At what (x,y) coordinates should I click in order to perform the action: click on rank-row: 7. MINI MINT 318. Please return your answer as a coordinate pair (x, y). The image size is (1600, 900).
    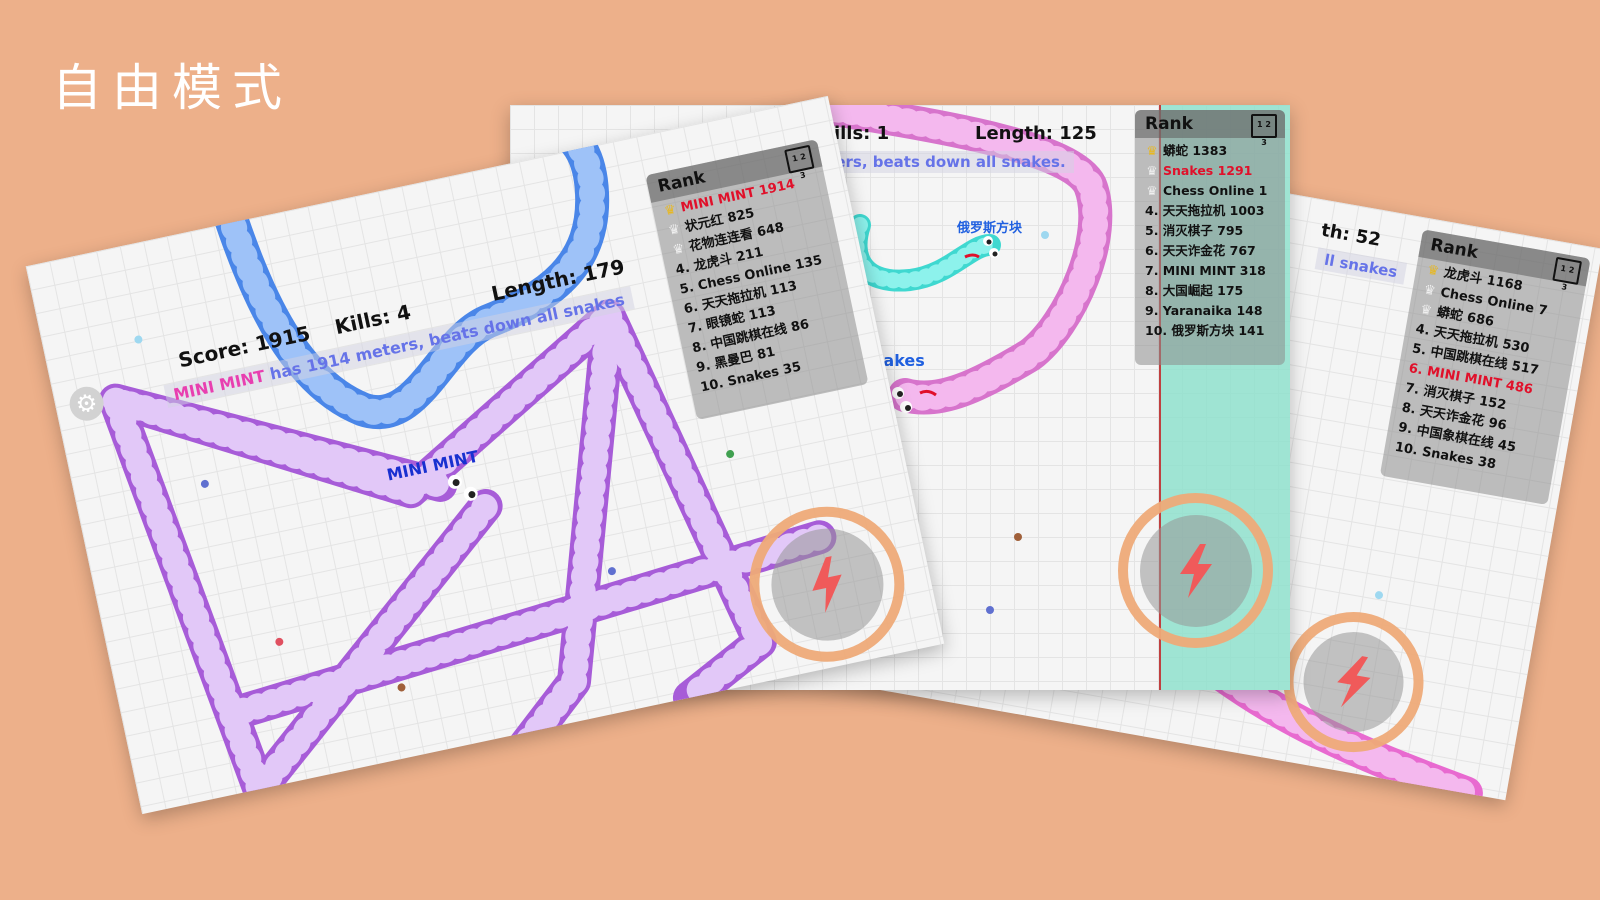
    Looking at the image, I should click on (1210, 271).